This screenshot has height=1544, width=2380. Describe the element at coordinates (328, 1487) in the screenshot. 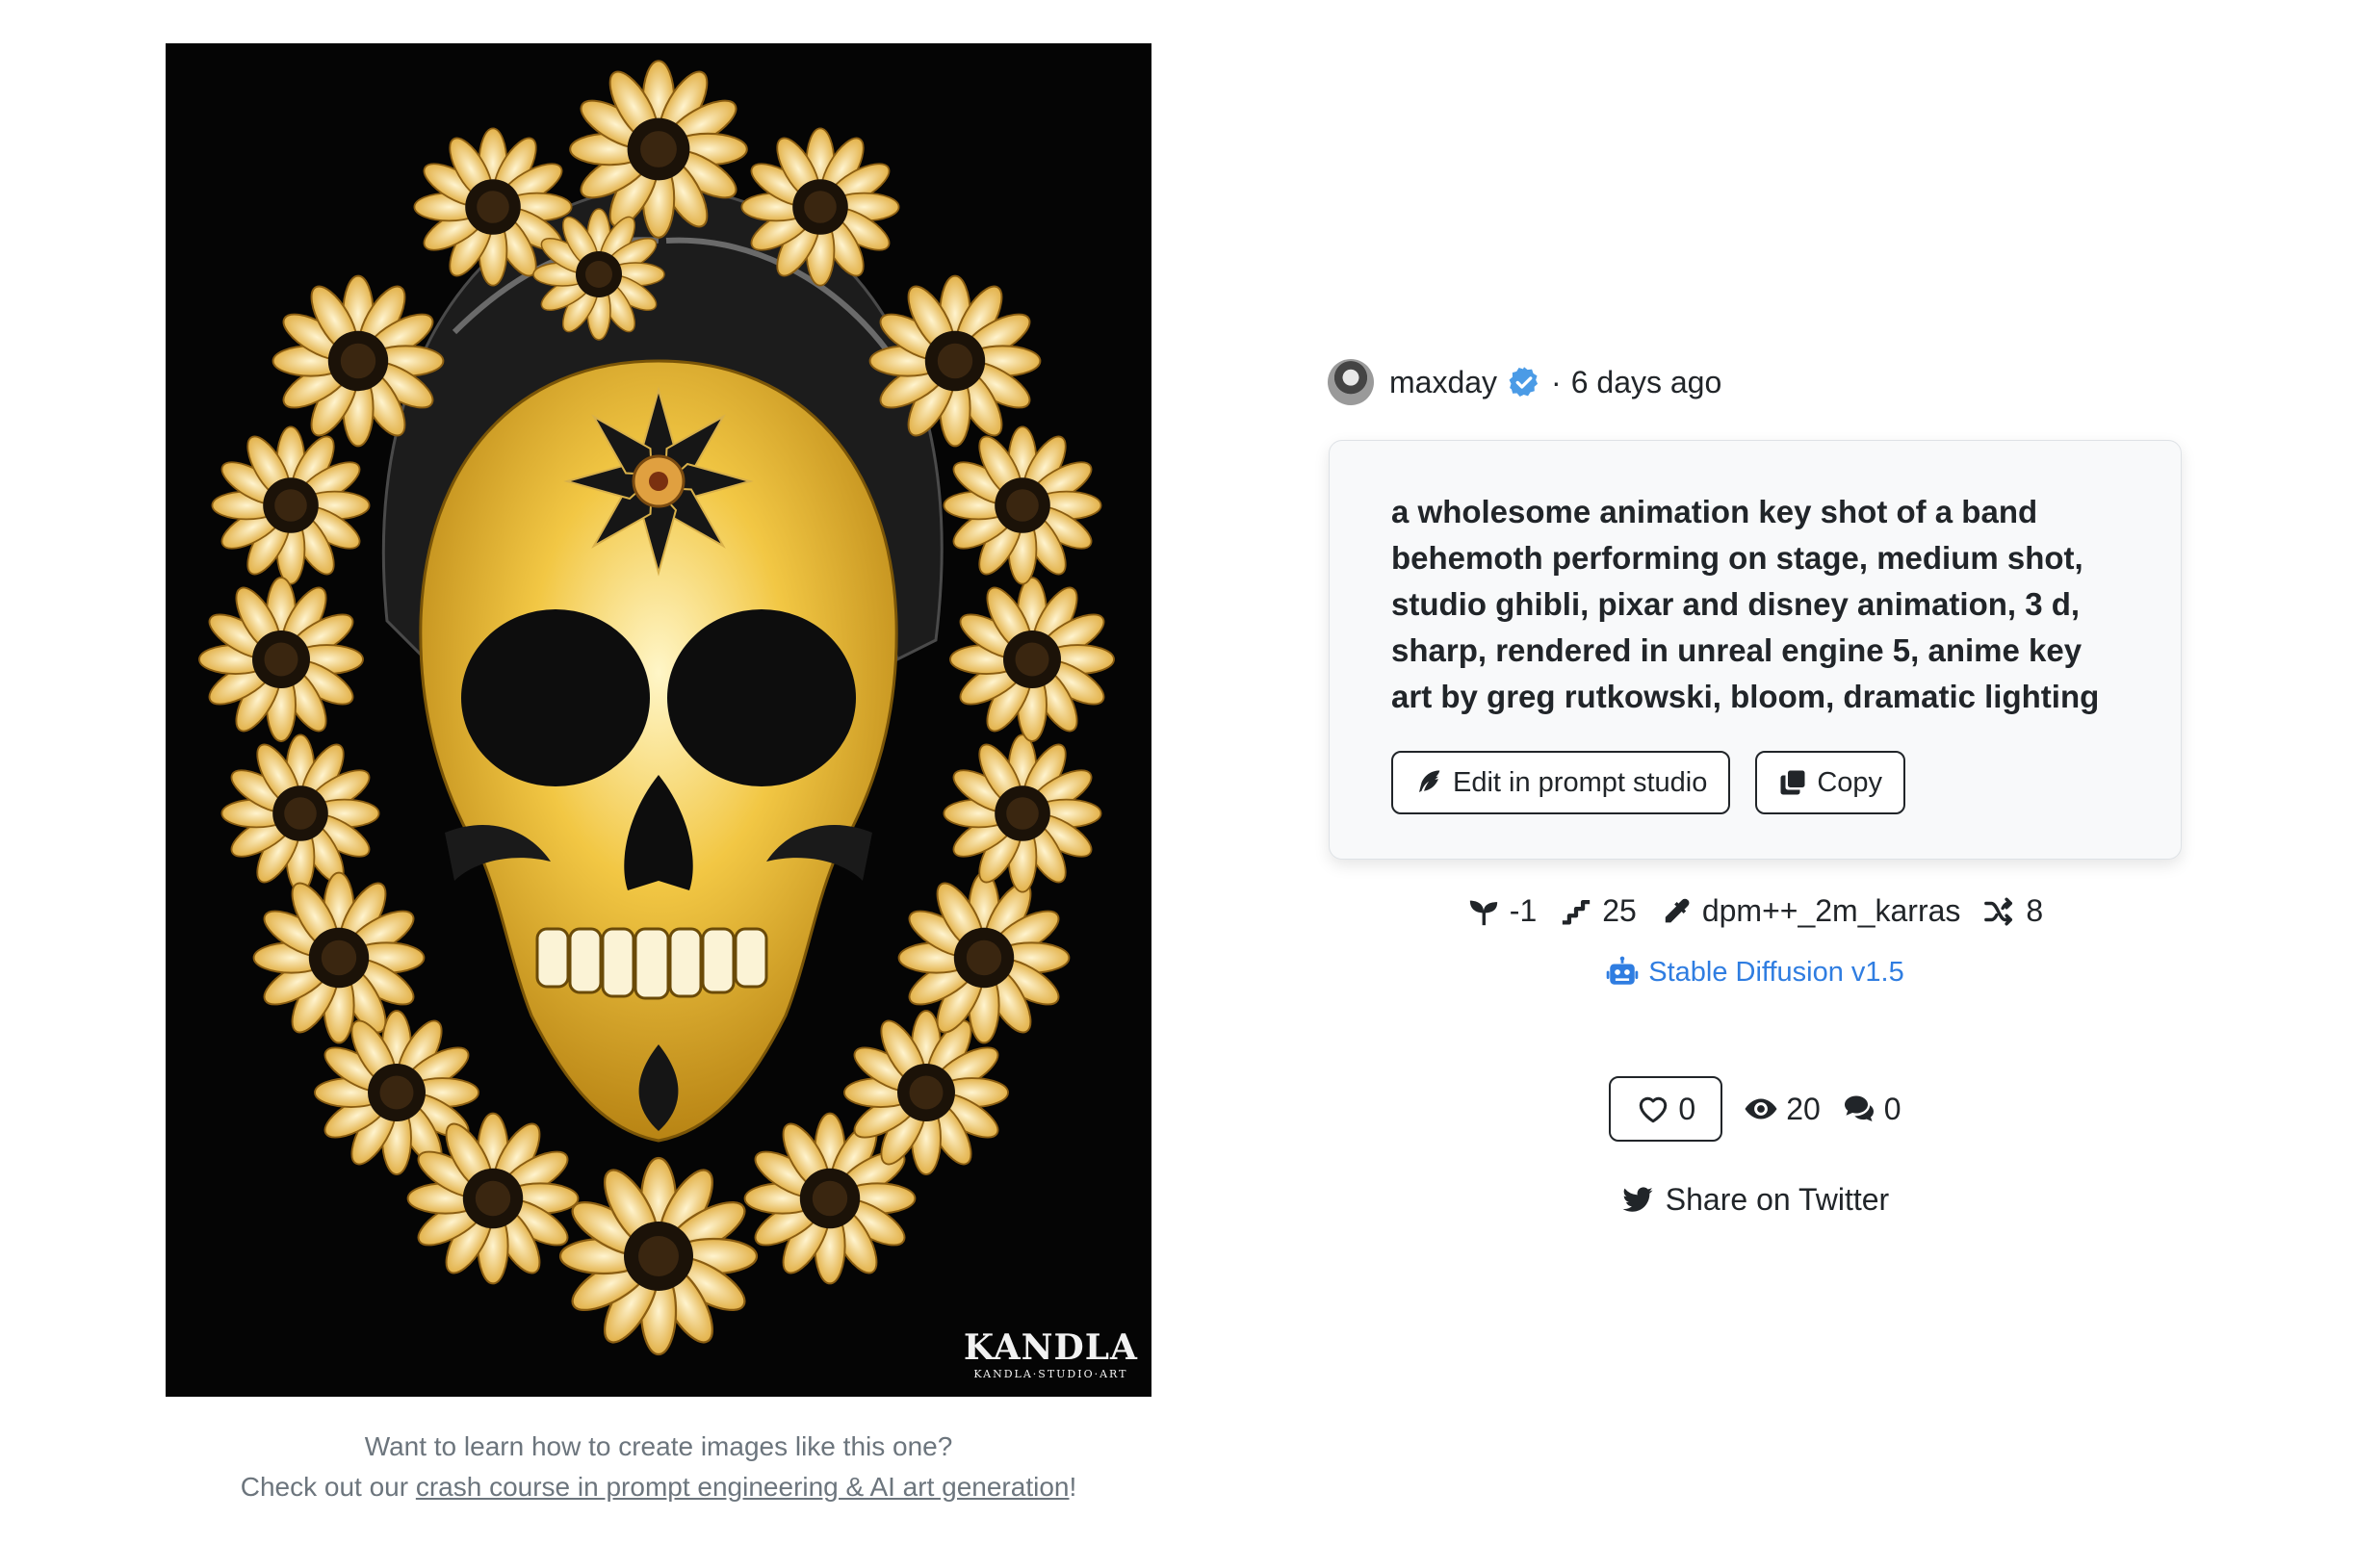

I see `learn-prefix: Check out our` at that location.